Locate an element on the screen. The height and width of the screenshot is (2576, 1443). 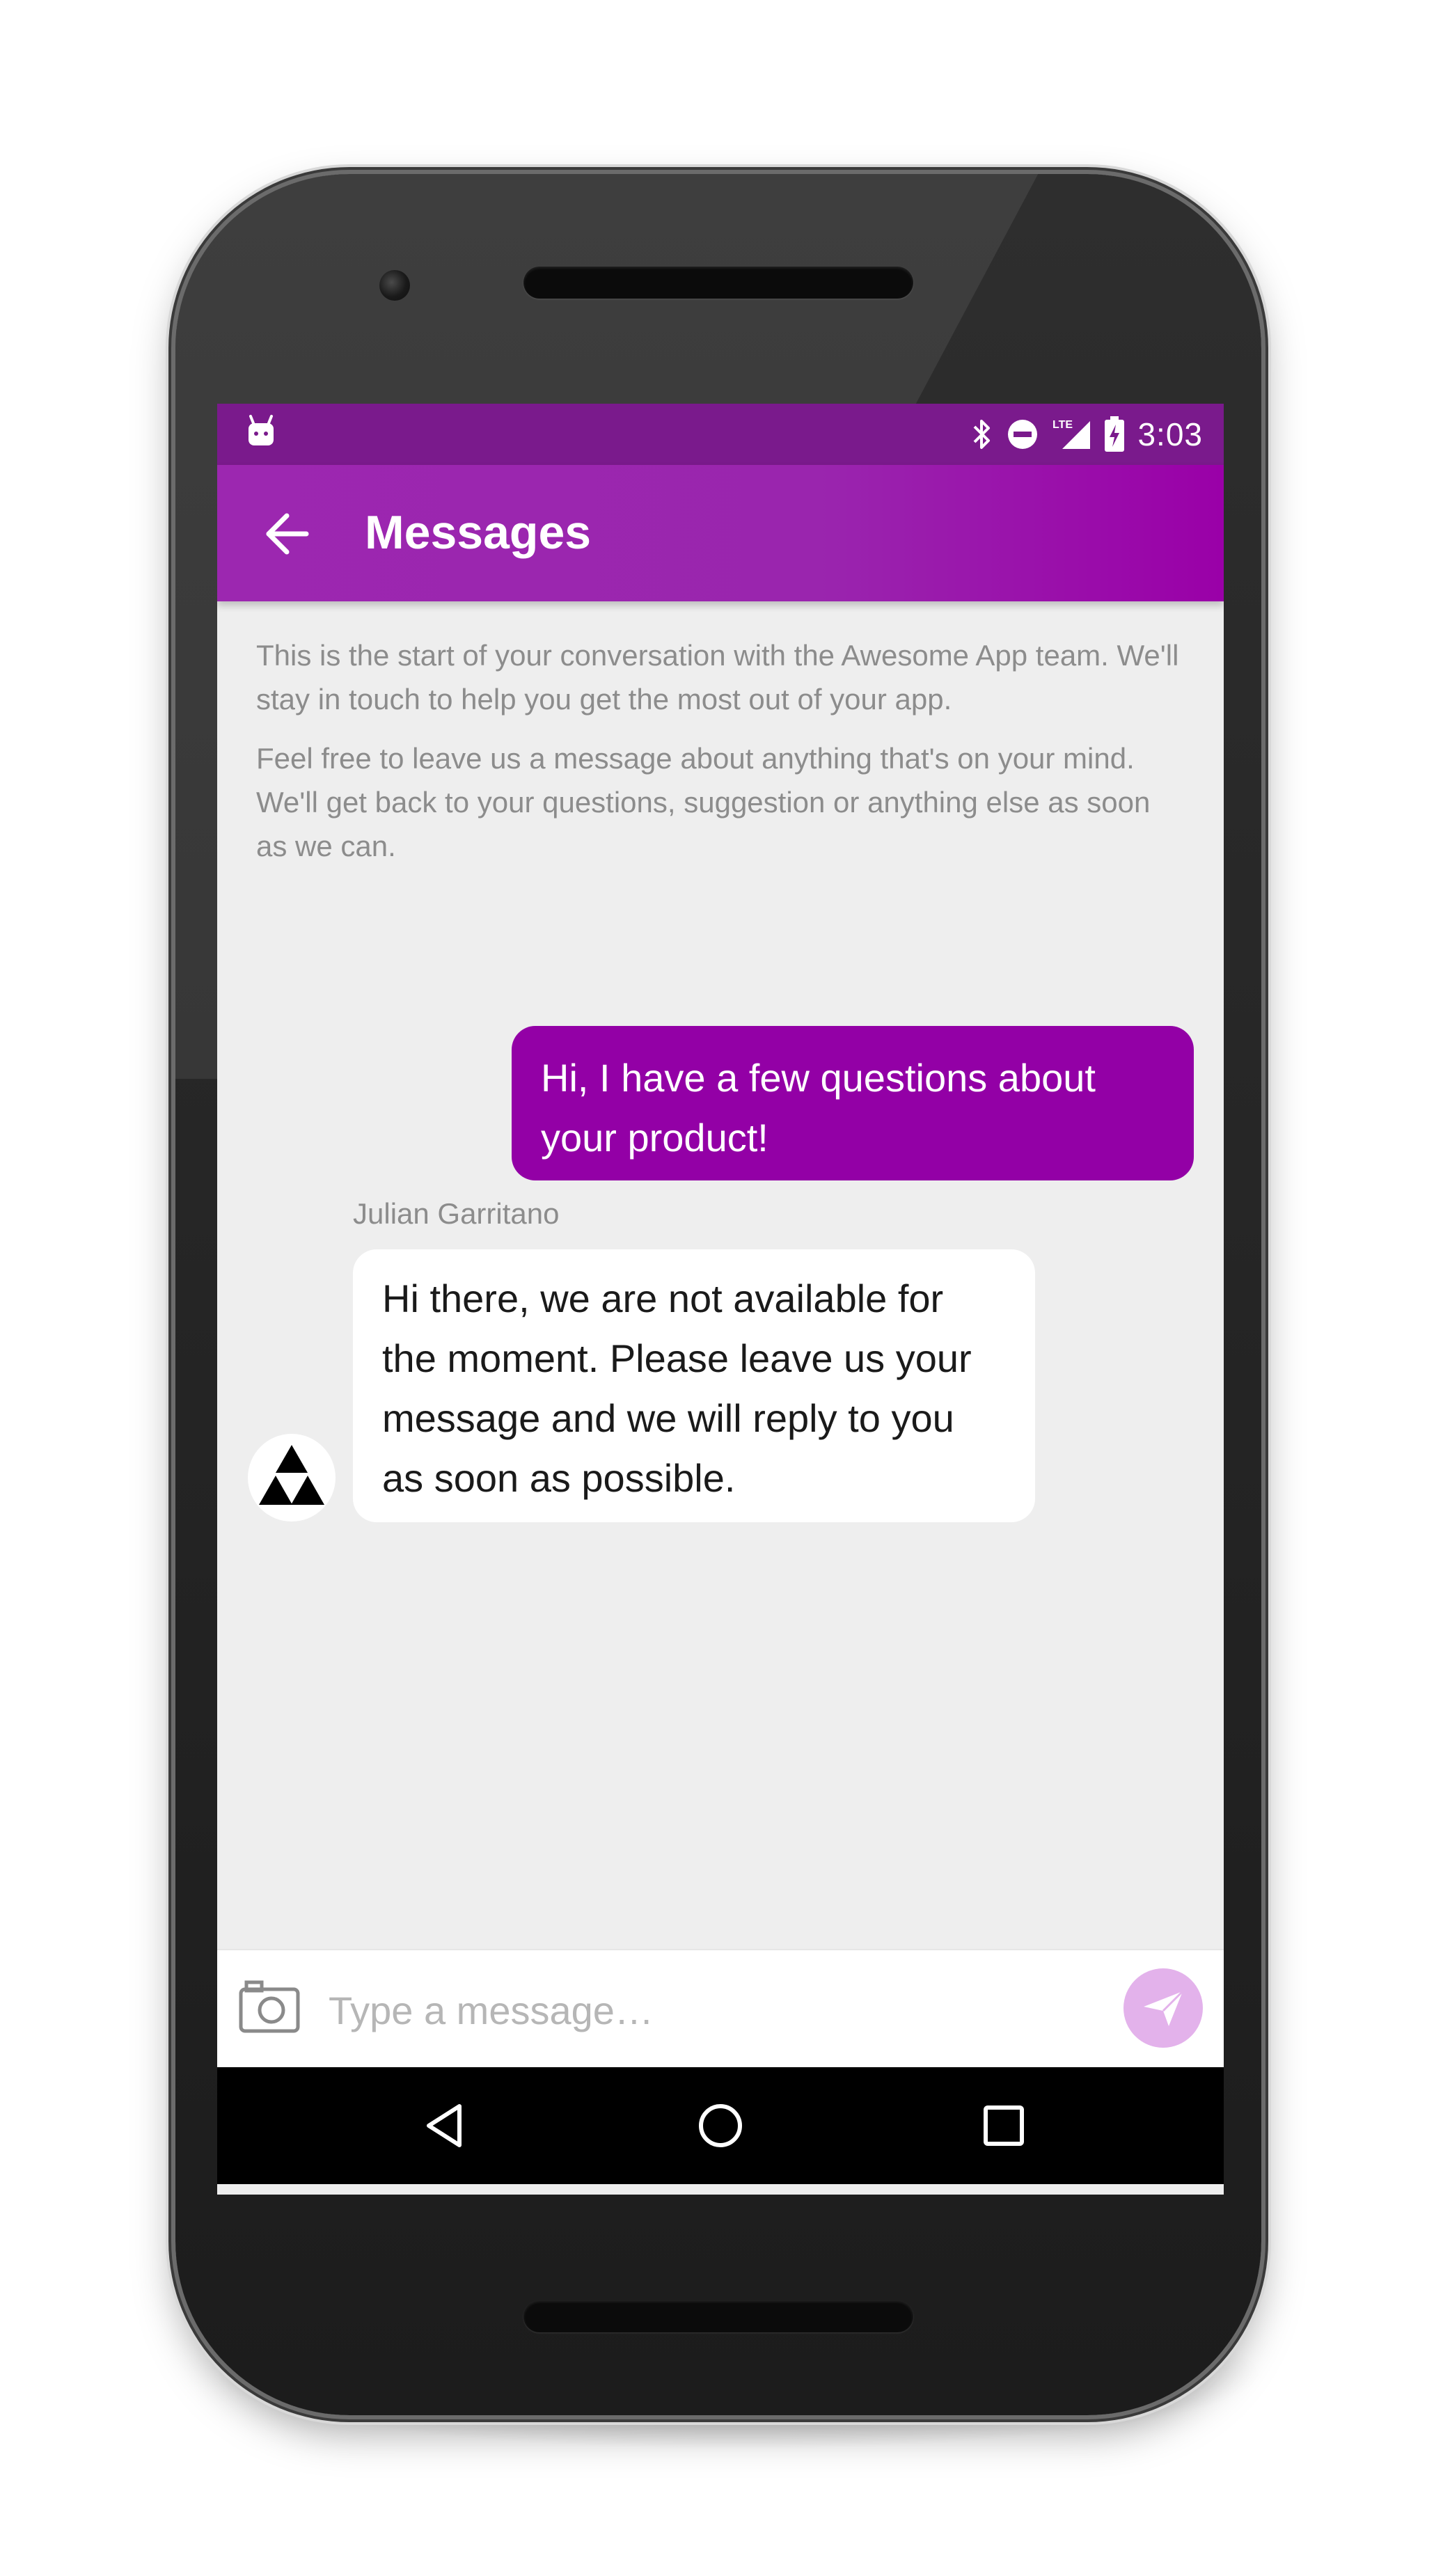
battery-charging-icon is located at coordinates (1115, 434).